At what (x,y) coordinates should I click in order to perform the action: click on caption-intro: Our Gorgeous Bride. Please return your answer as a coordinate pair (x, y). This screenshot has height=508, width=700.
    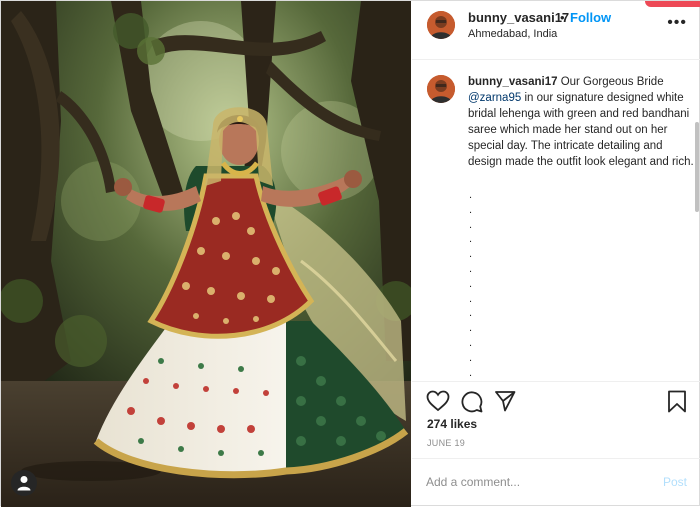
    Looking at the image, I should click on (612, 82).